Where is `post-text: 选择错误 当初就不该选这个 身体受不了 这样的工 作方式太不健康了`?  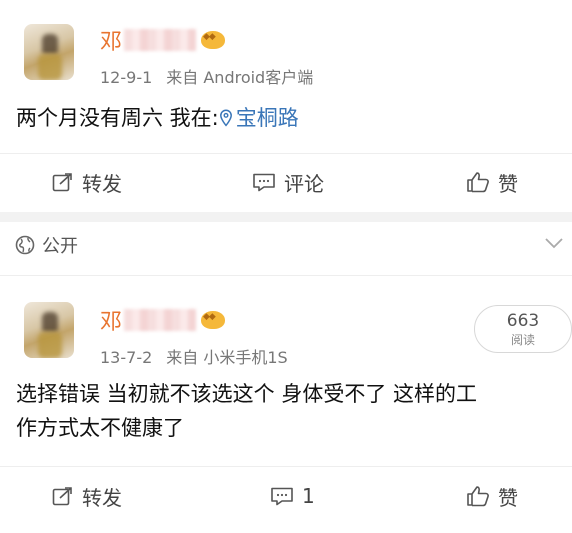 post-text: 选择错误 当初就不该选这个 身体受不了 这样的工 作方式太不健康了 is located at coordinates (246, 411).